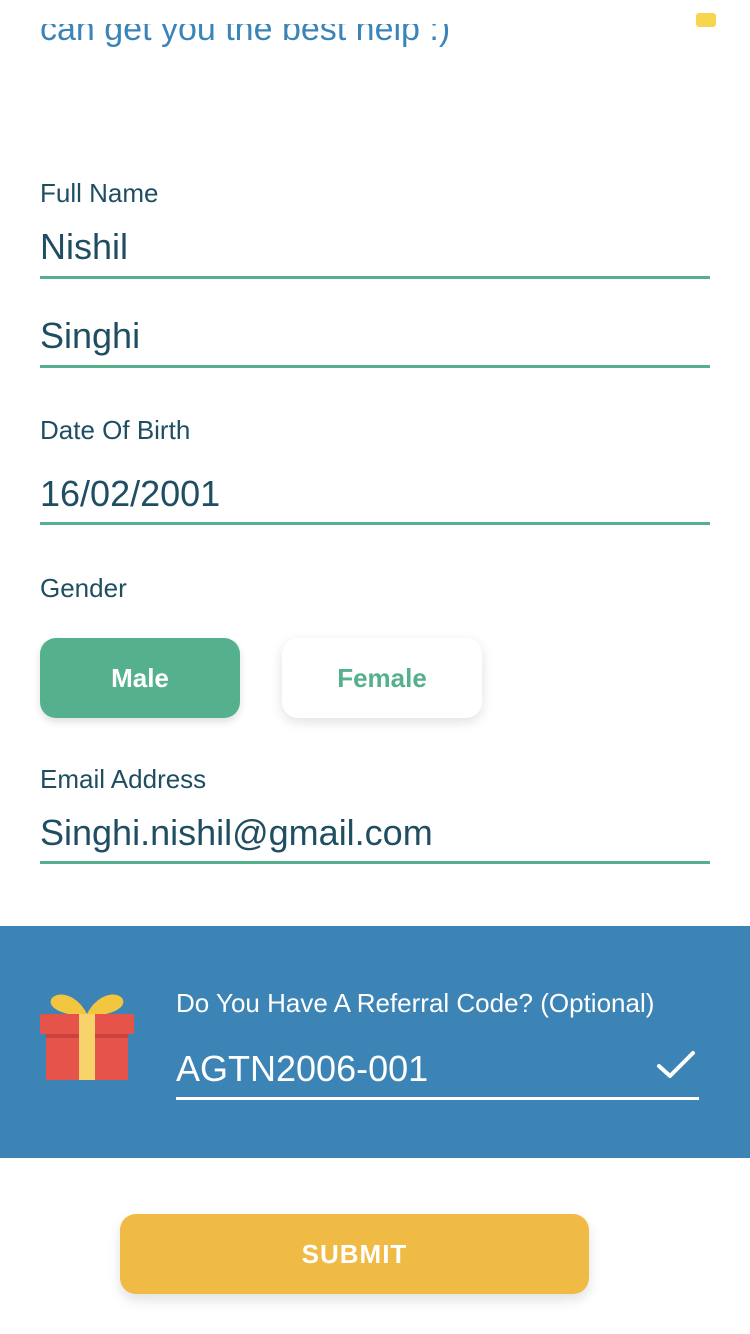 The height and width of the screenshot is (1334, 750). I want to click on status-indicator, so click(706, 20).